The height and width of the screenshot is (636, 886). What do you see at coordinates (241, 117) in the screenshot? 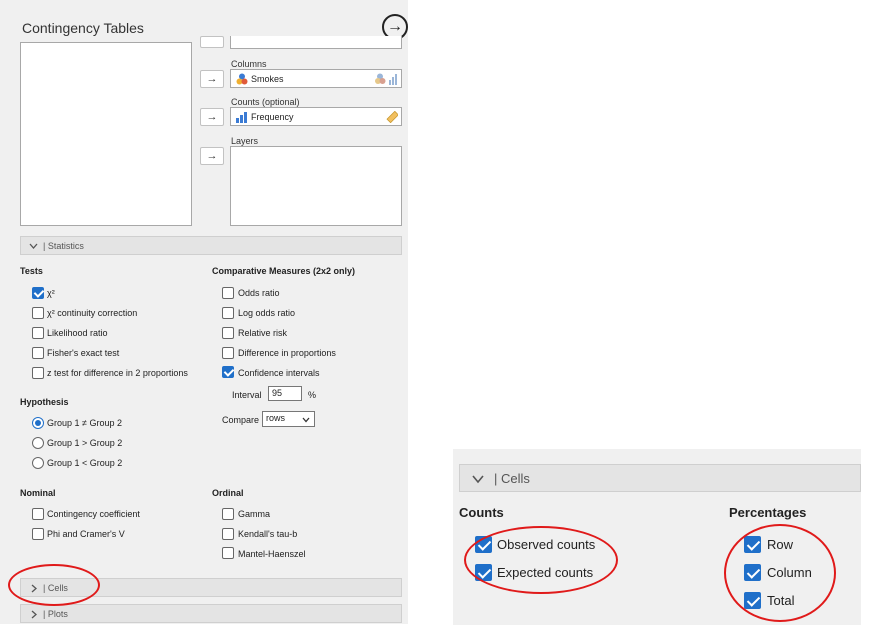
I see `continuous-variable-icon` at bounding box center [241, 117].